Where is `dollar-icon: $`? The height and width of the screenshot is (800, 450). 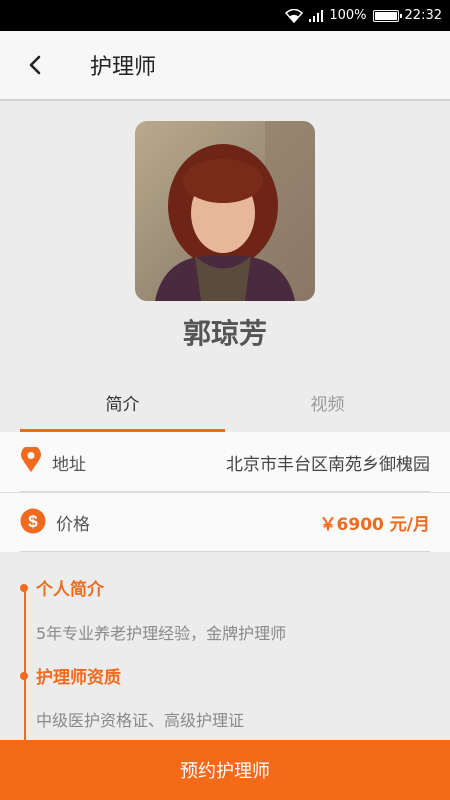
dollar-icon: $ is located at coordinates (33, 523).